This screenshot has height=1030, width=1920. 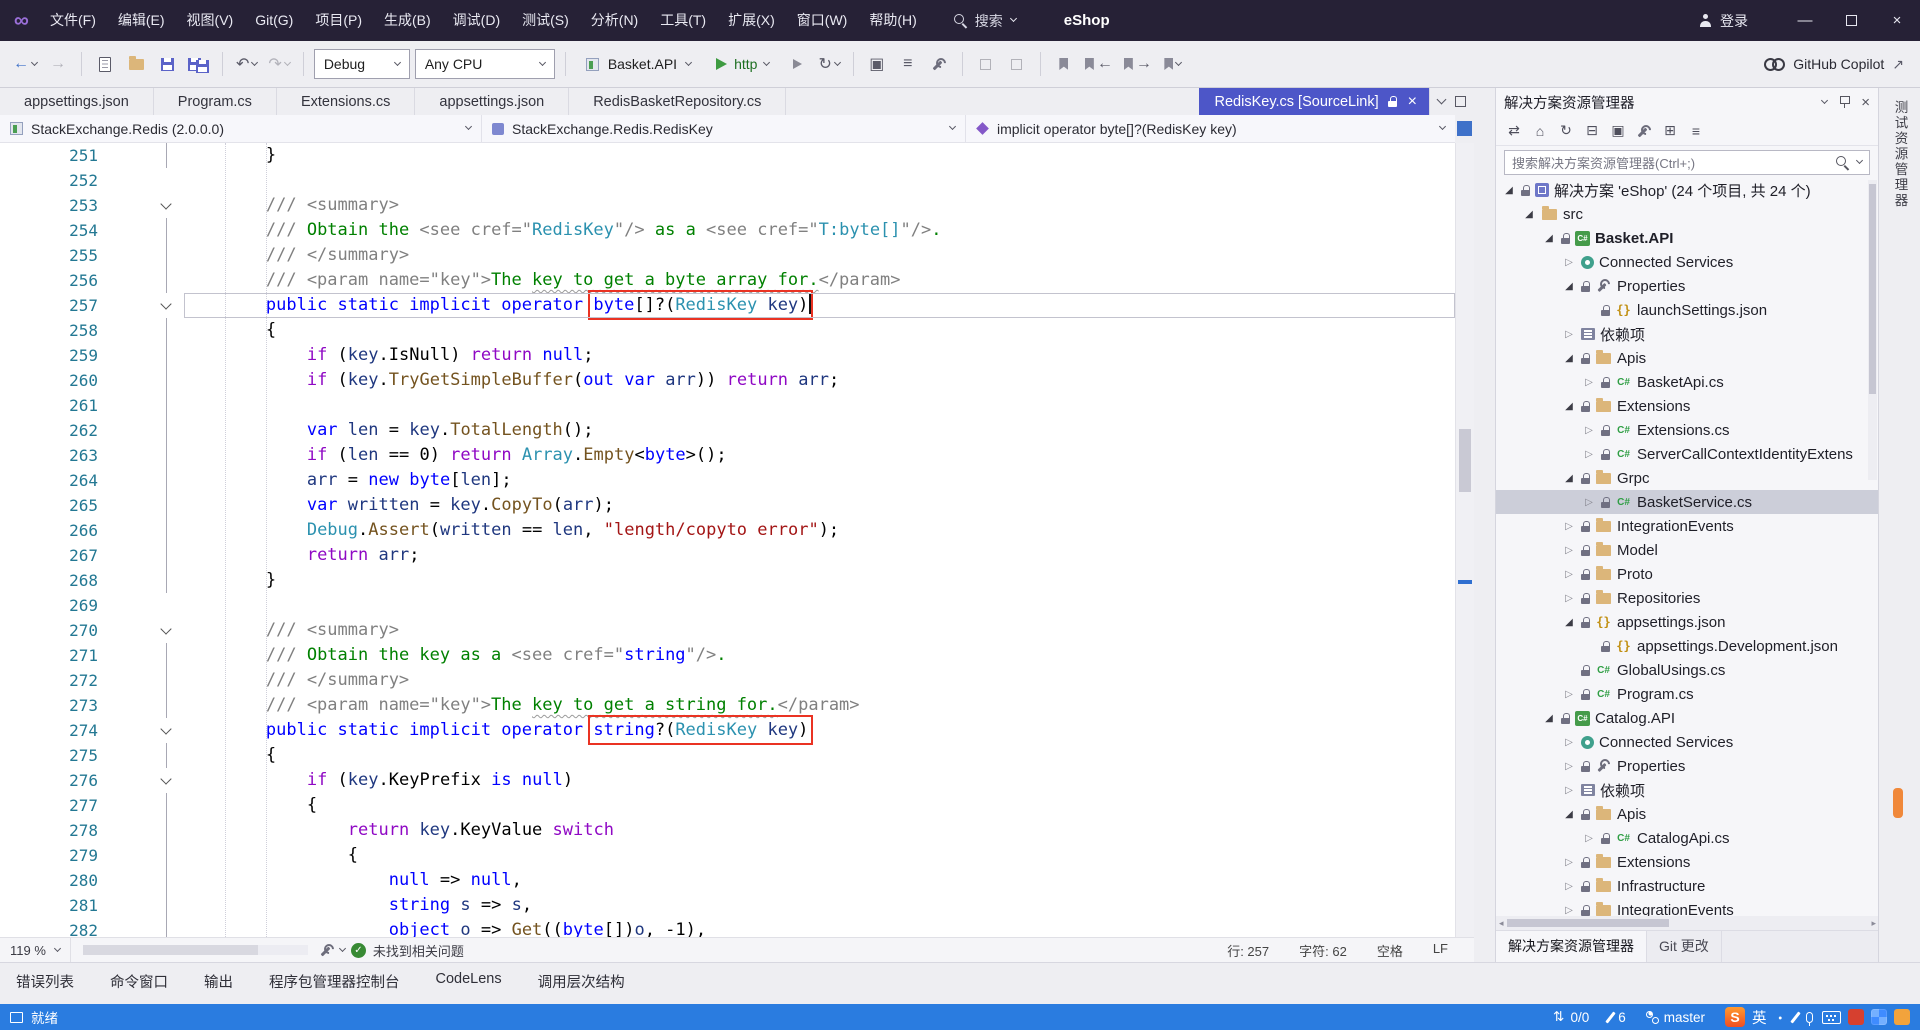 I want to click on menu-item-9: 工具(T), so click(x=683, y=20).